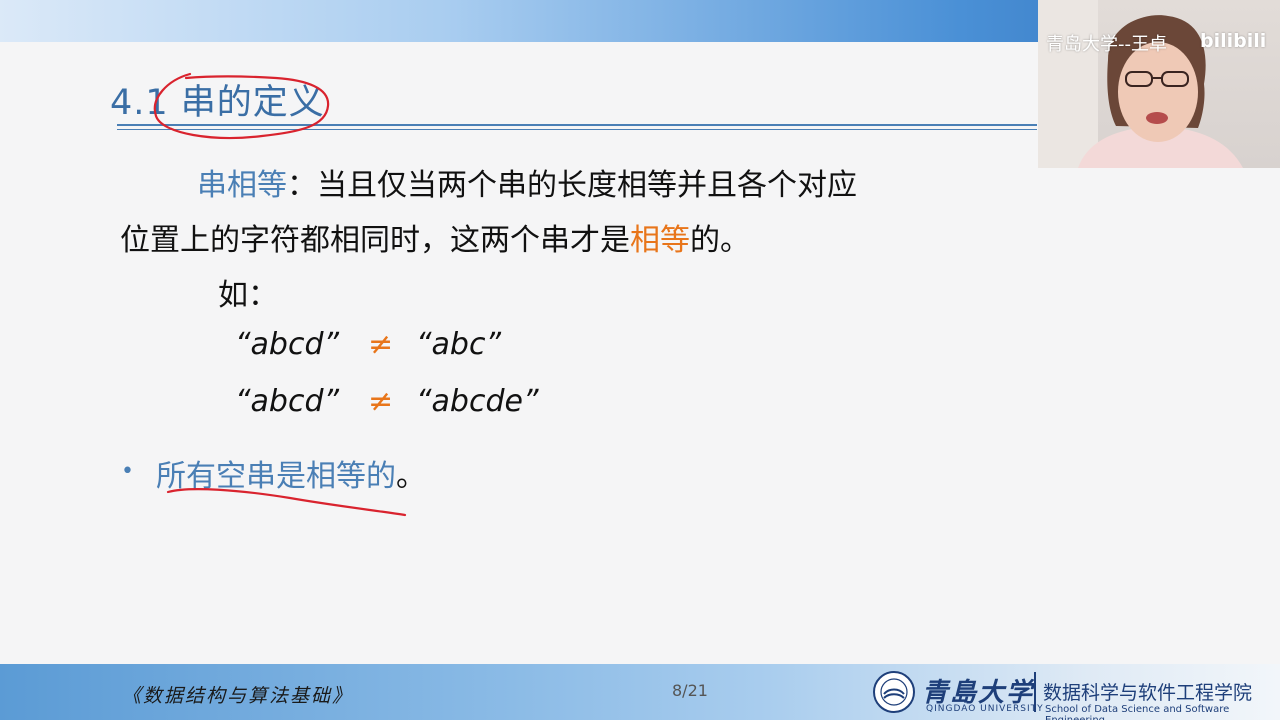  I want to click on school-name: 数据科学与软件工程学院, so click(1148, 693).